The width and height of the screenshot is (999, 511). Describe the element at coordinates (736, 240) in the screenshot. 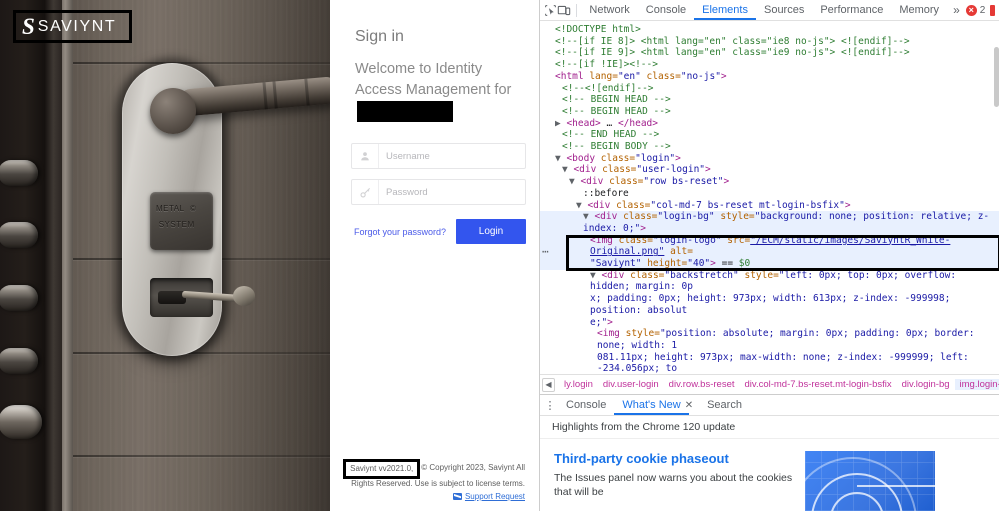

I see `dom-token-attr: src=` at that location.